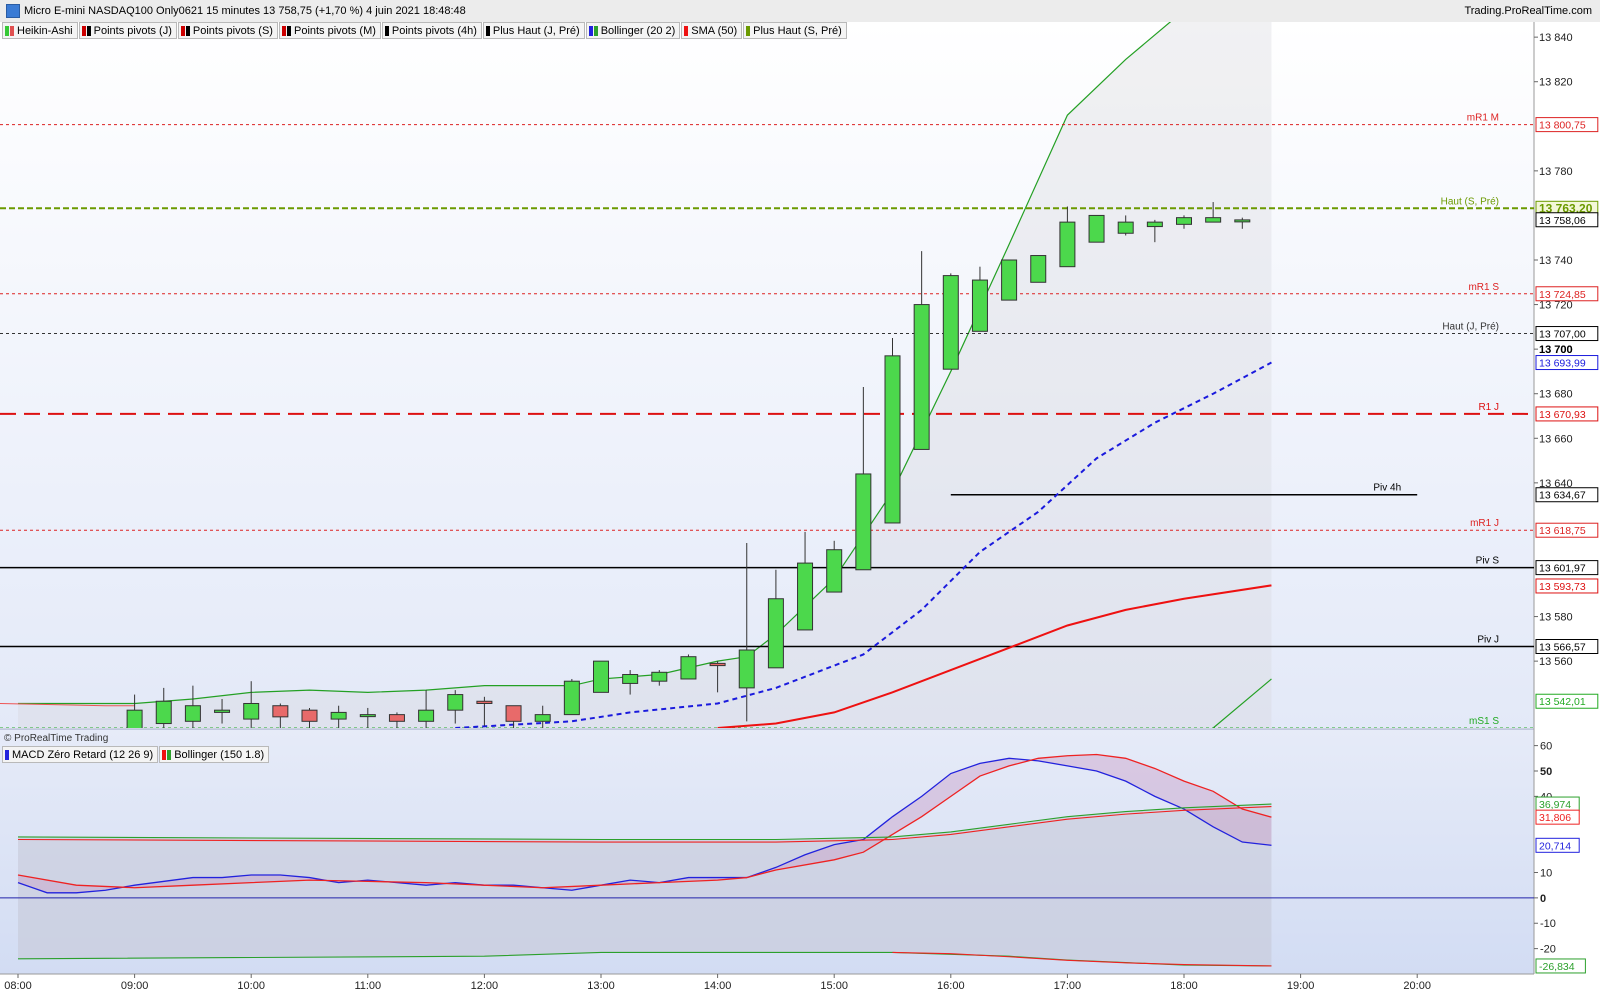 This screenshot has height=1003, width=1600. Describe the element at coordinates (83, 754) in the screenshot. I see `legend-label: MACD Zéro Retard (12 26 9)` at that location.